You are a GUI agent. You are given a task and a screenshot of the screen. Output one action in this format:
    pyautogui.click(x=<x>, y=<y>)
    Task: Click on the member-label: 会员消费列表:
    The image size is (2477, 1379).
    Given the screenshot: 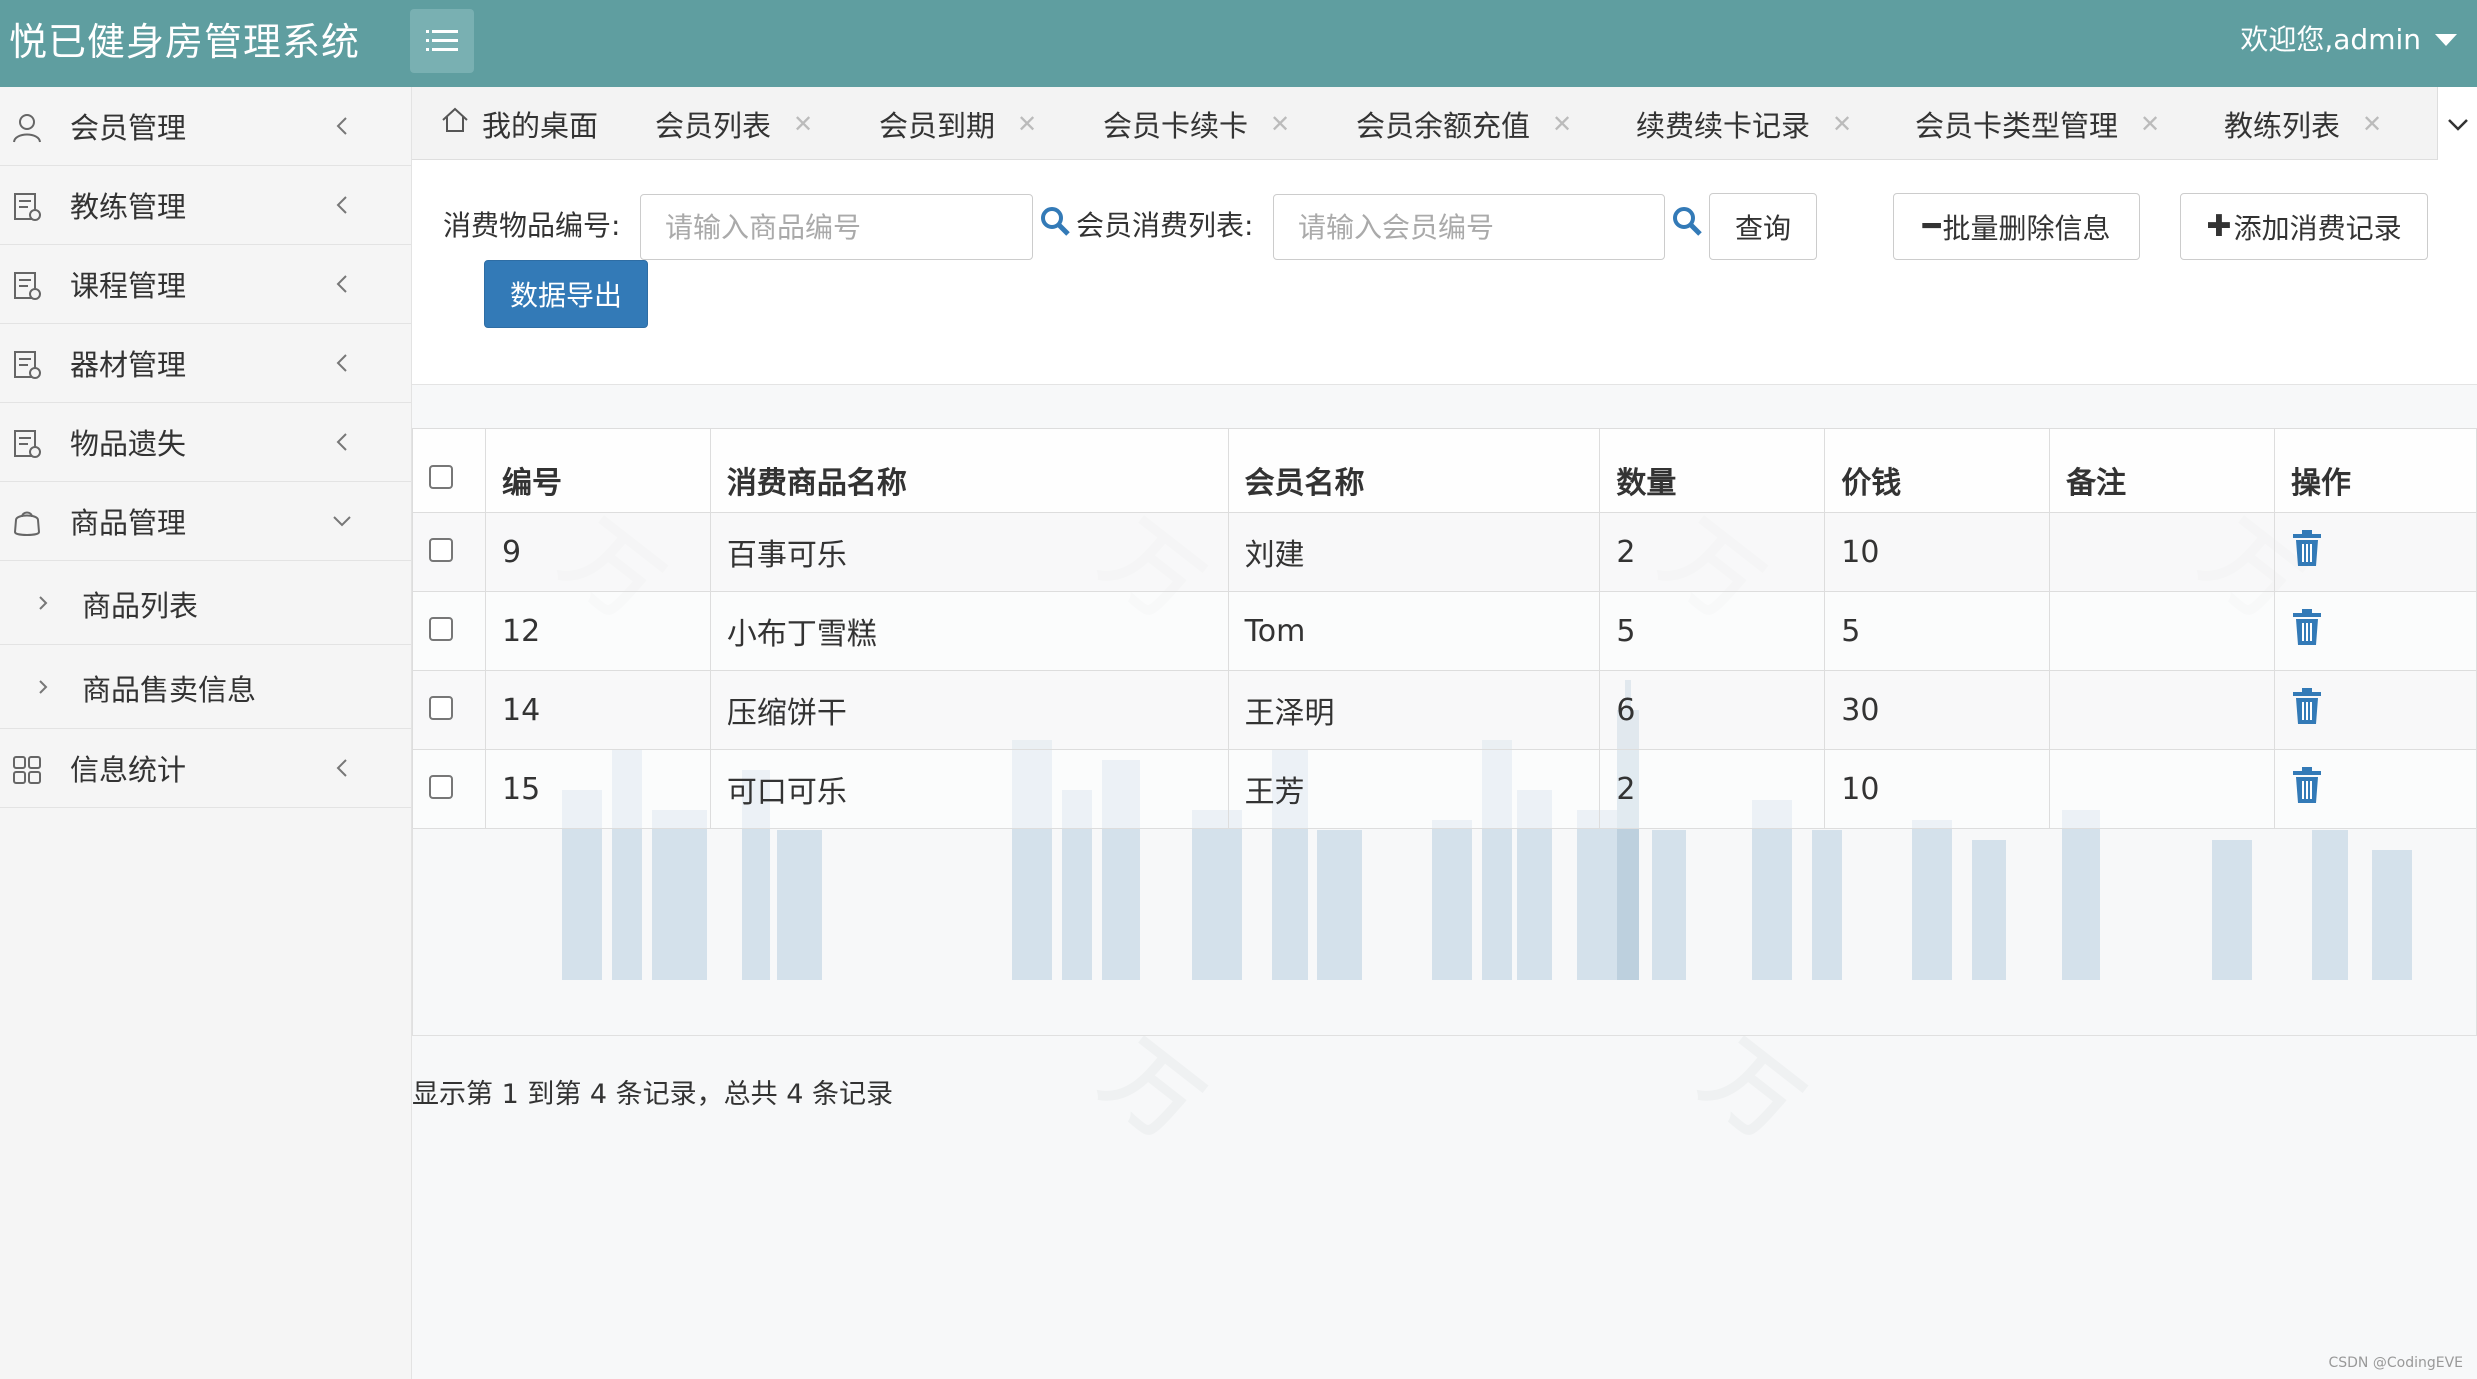 What is the action you would take?
    pyautogui.click(x=1165, y=225)
    